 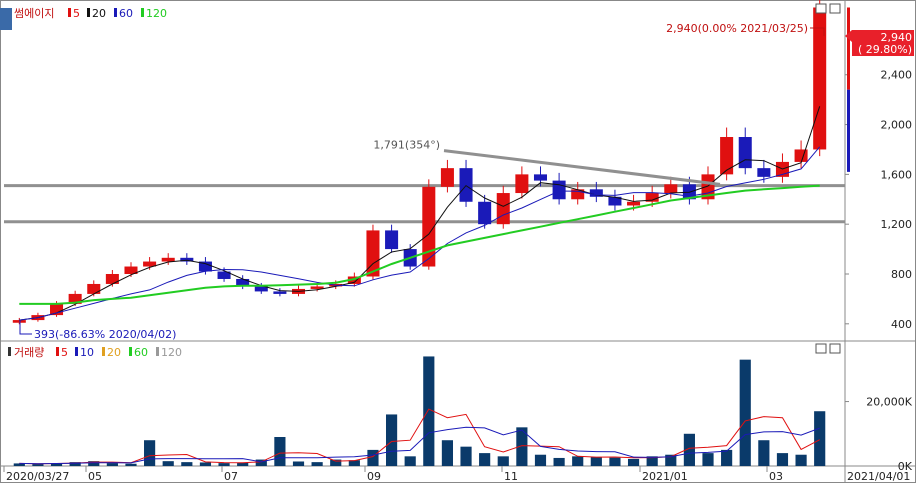 What do you see at coordinates (889, 402) in the screenshot?
I see `volume-tick-label: 20,000K` at bounding box center [889, 402].